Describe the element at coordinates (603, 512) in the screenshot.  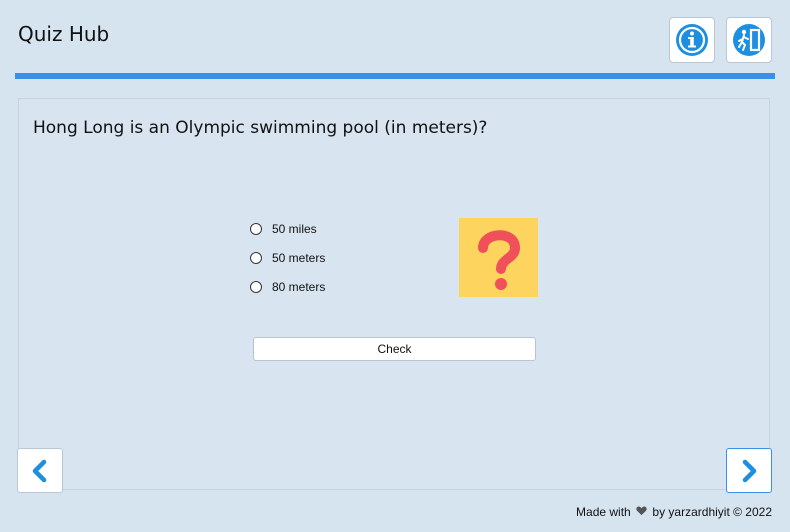
I see `footer-text-before: Made with` at that location.